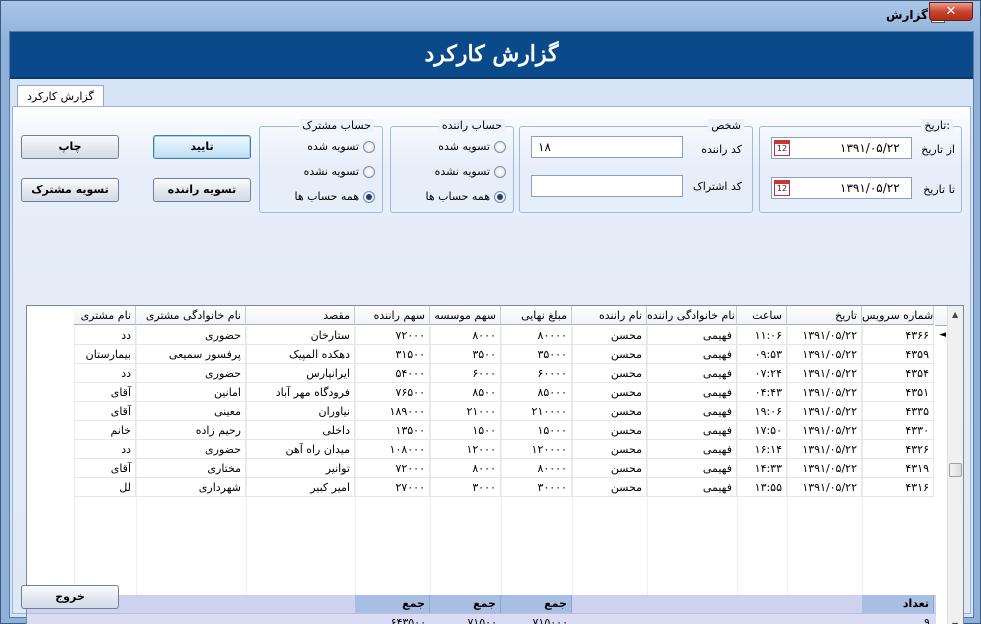  What do you see at coordinates (300, 449) in the screenshot?
I see `table-cell: میدان راه آهن` at bounding box center [300, 449].